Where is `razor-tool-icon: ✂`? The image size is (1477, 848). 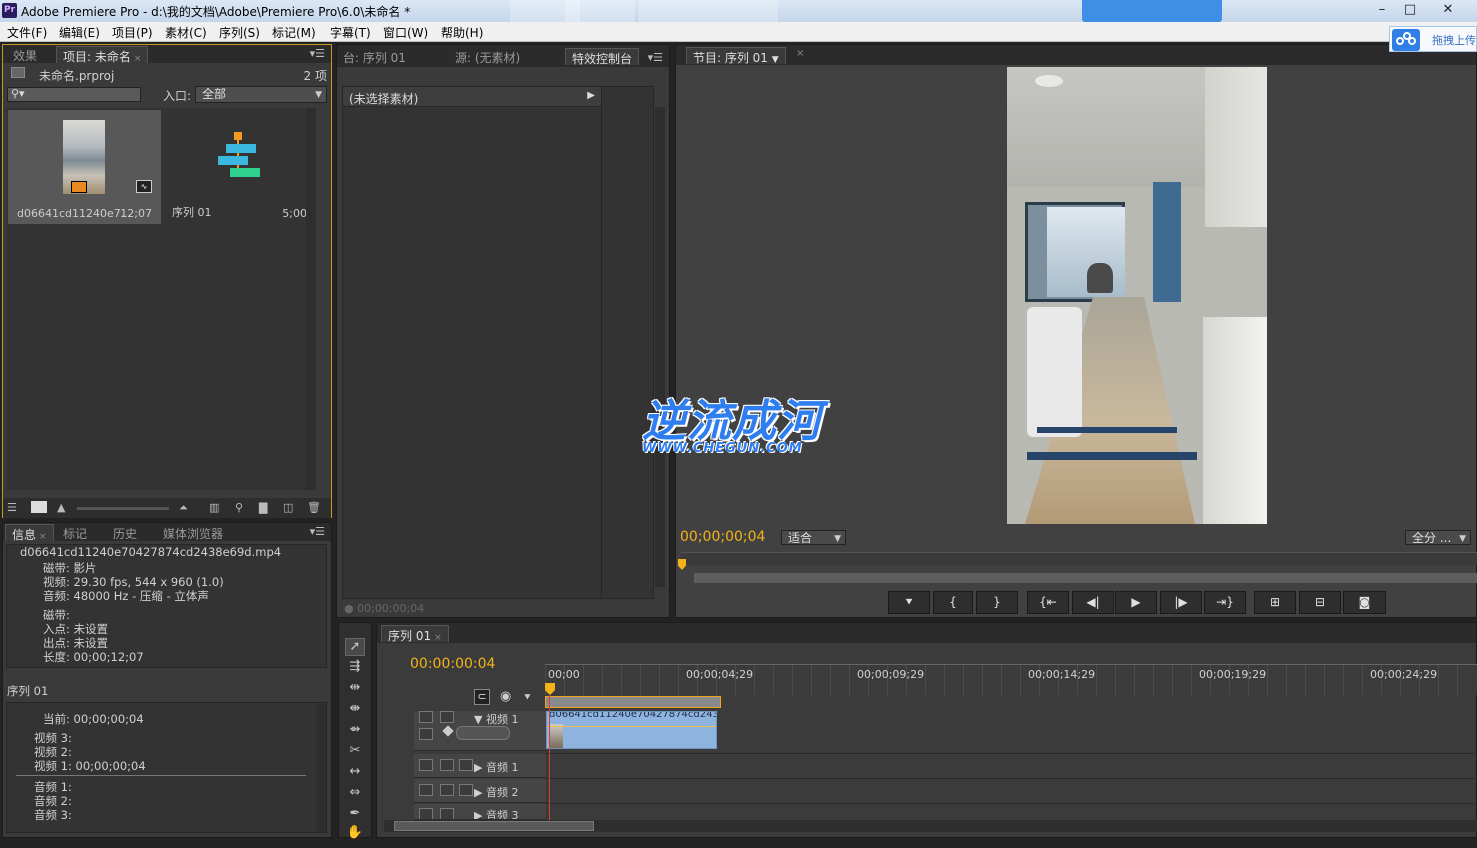
razor-tool-icon: ✂ is located at coordinates (355, 752).